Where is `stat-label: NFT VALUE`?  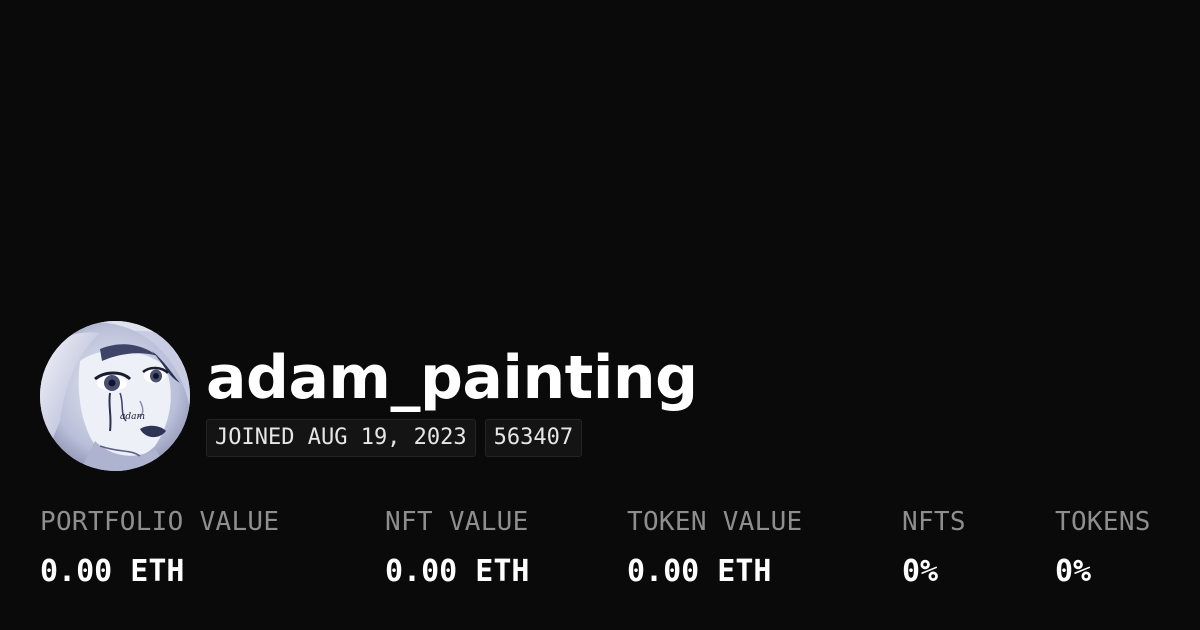 stat-label: NFT VALUE is located at coordinates (457, 522).